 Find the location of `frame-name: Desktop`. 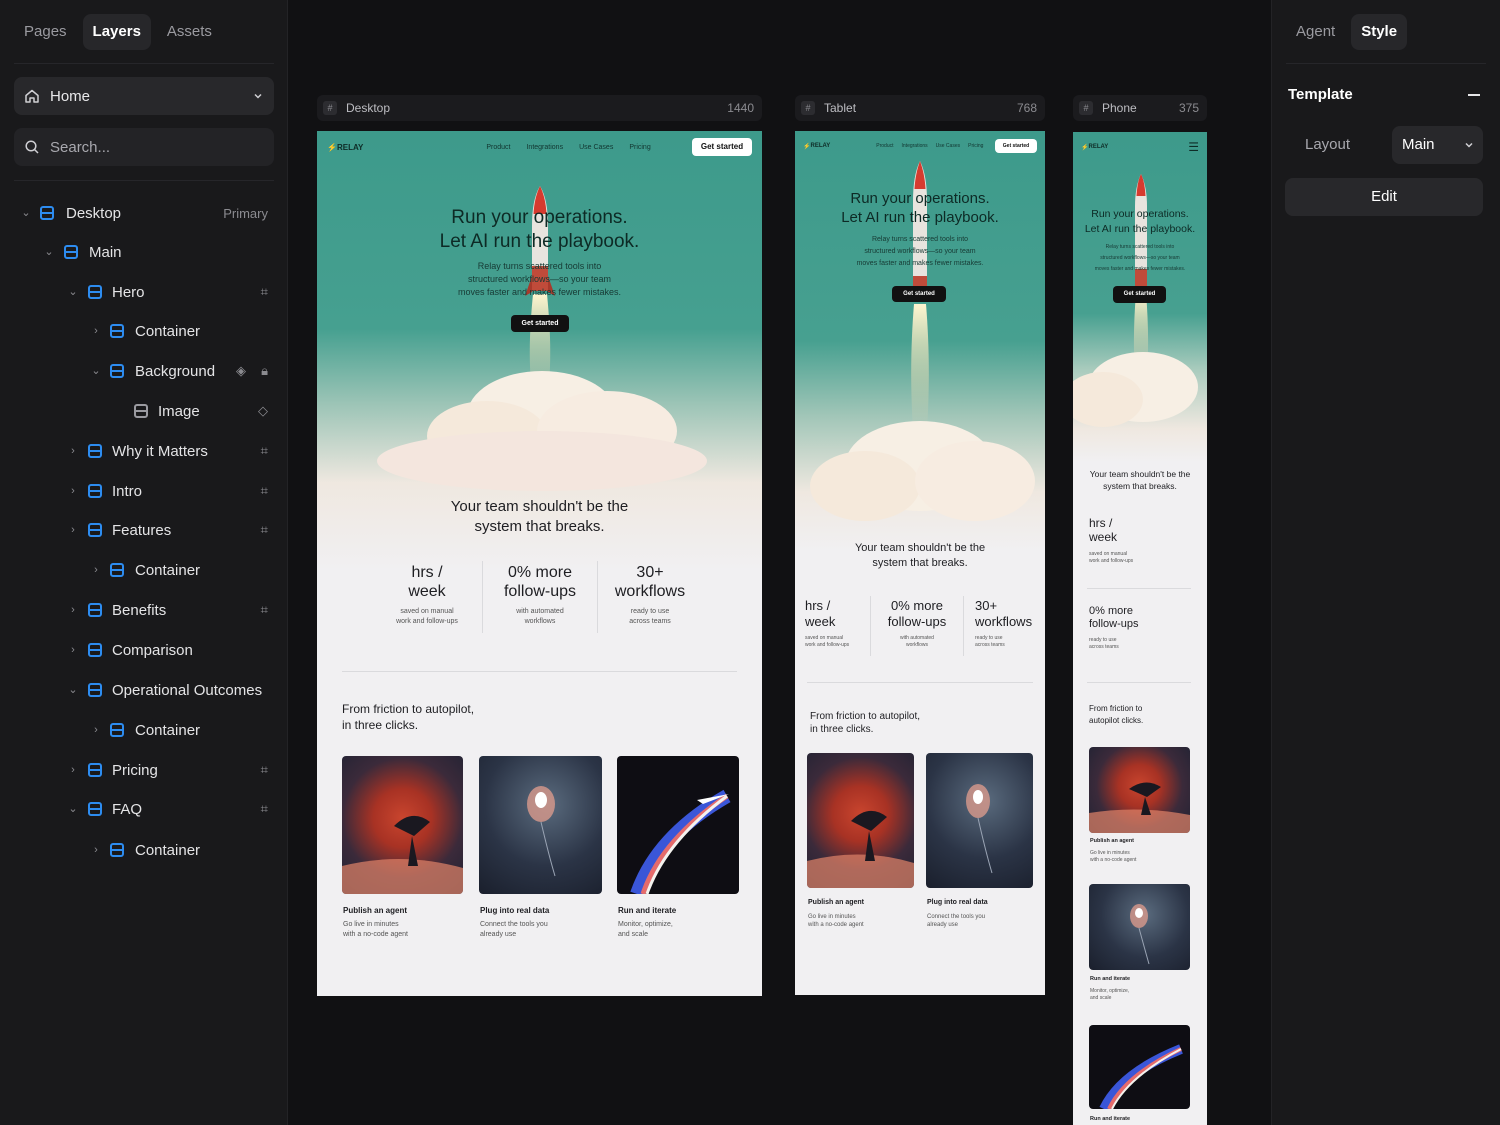

frame-name: Desktop is located at coordinates (368, 108).